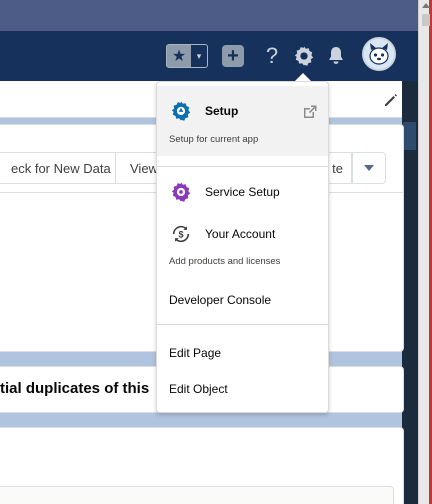 The height and width of the screenshot is (504, 432). Describe the element at coordinates (391, 100) in the screenshot. I see `pencil-icon` at that location.